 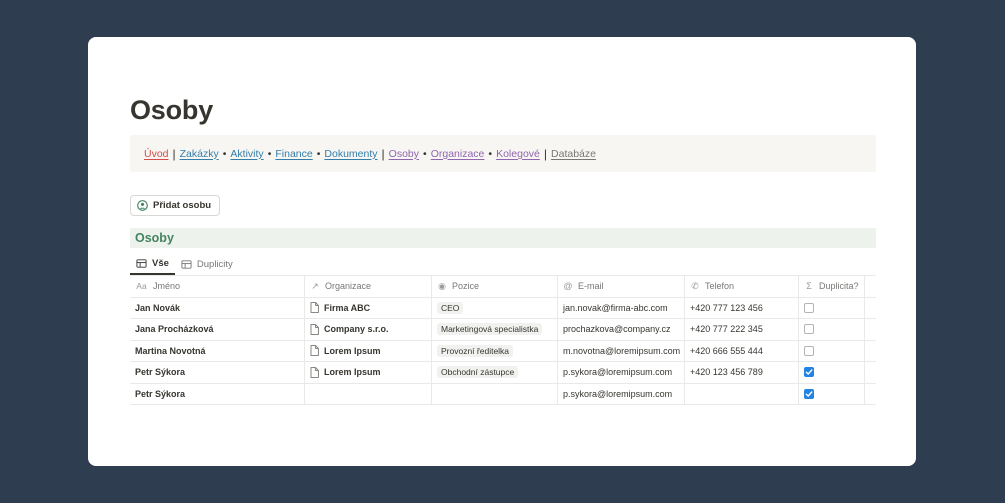 What do you see at coordinates (170, 350) in the screenshot?
I see `person-name: Martina Novotná` at bounding box center [170, 350].